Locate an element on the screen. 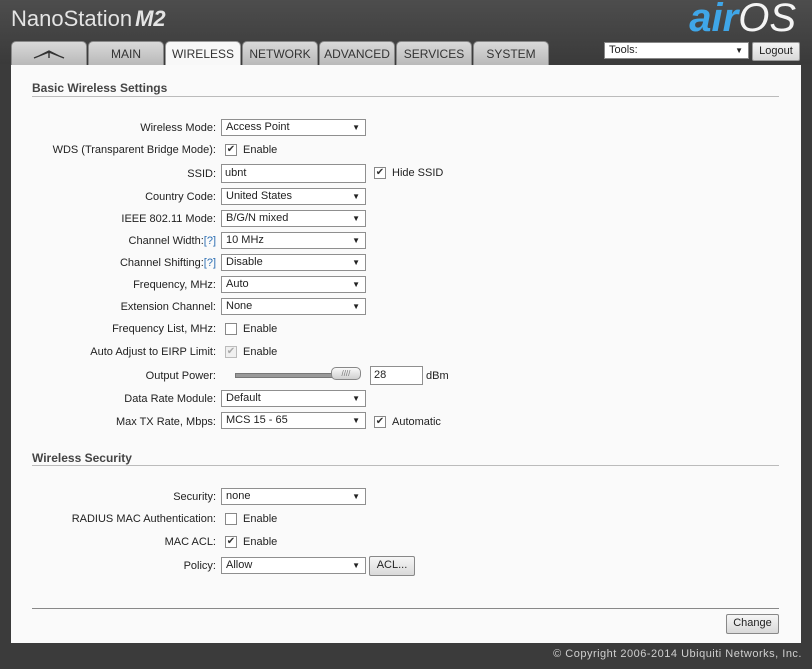  airos-logo: airOS is located at coordinates (742, 20).